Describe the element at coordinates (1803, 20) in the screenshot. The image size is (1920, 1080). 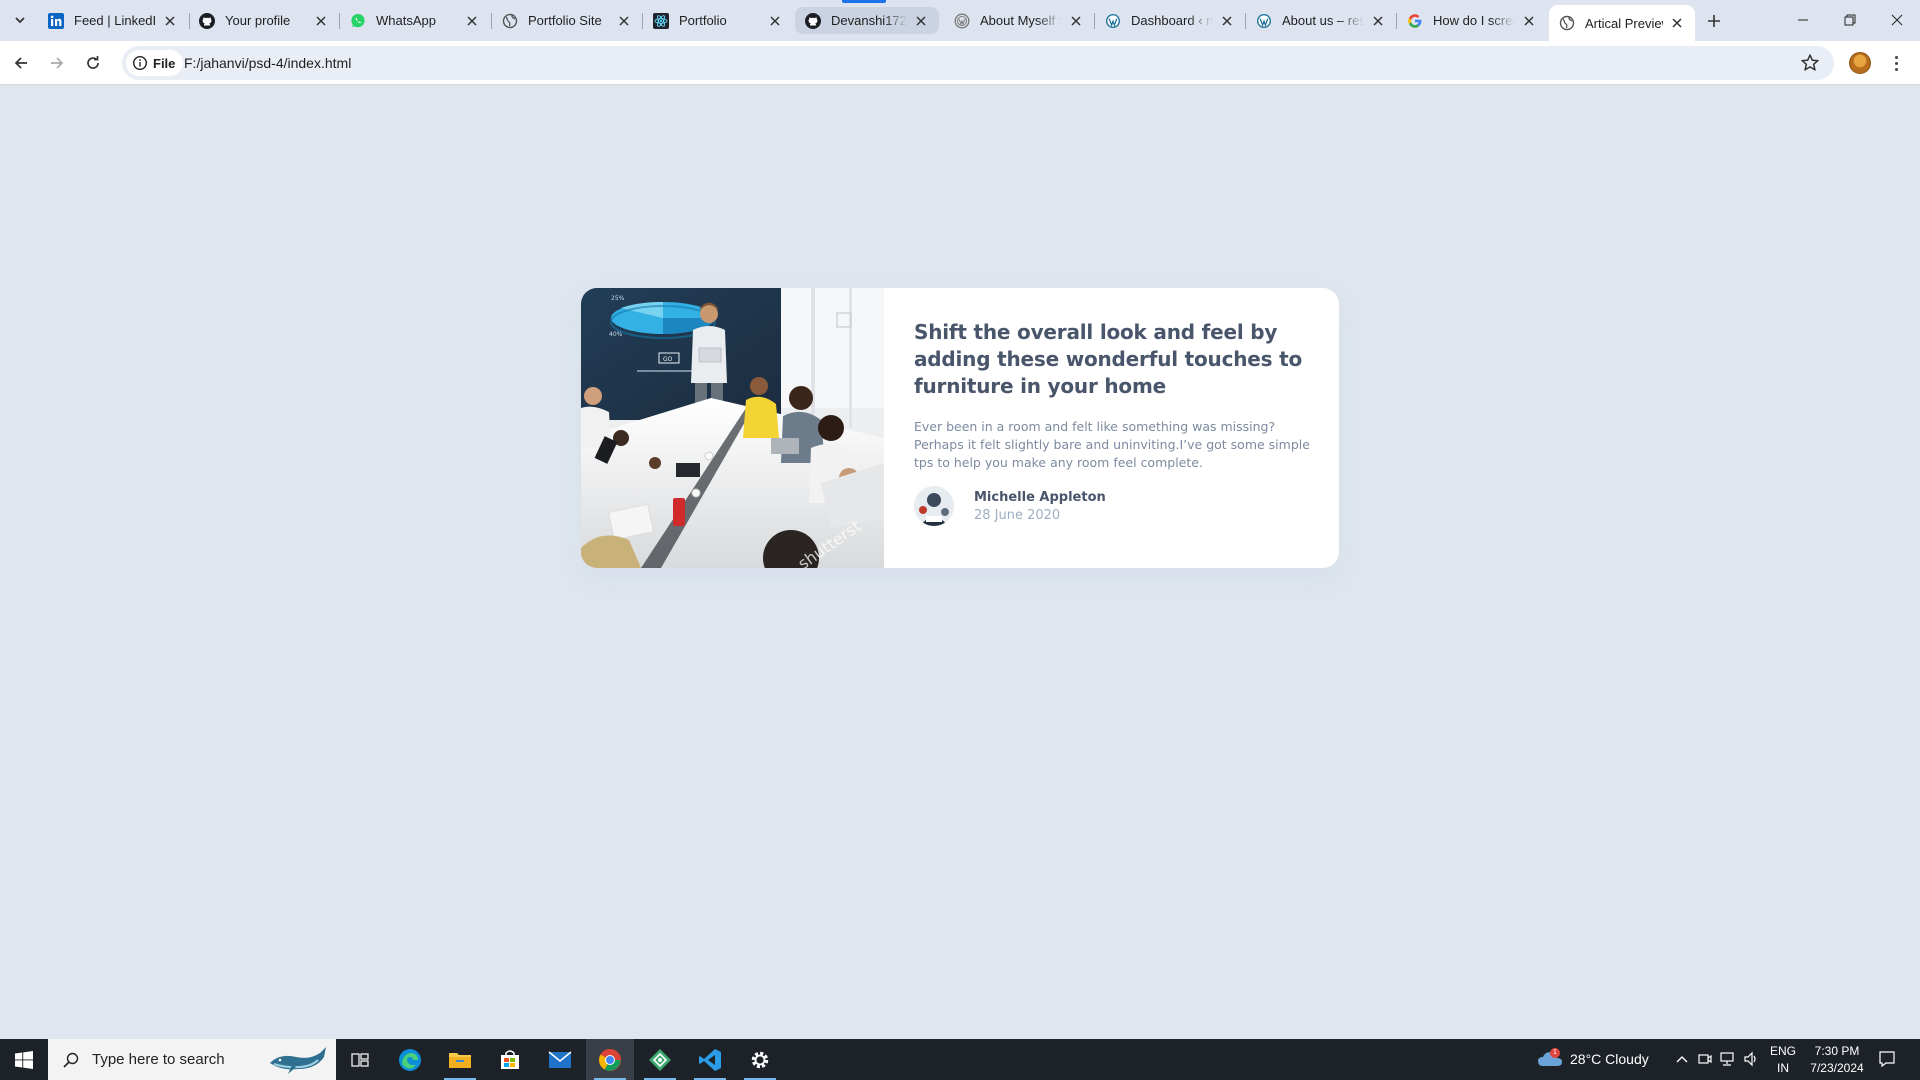
I see `minimize-button` at that location.